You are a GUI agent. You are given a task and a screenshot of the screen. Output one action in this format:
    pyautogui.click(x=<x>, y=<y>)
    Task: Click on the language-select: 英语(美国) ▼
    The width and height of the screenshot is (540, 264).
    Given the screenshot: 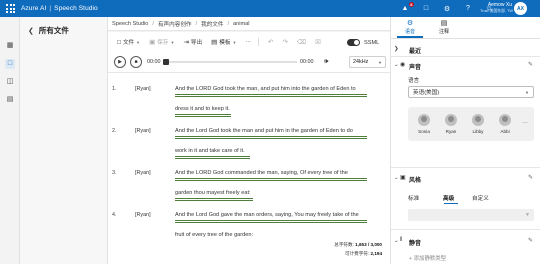 What is the action you would take?
    pyautogui.click(x=471, y=92)
    